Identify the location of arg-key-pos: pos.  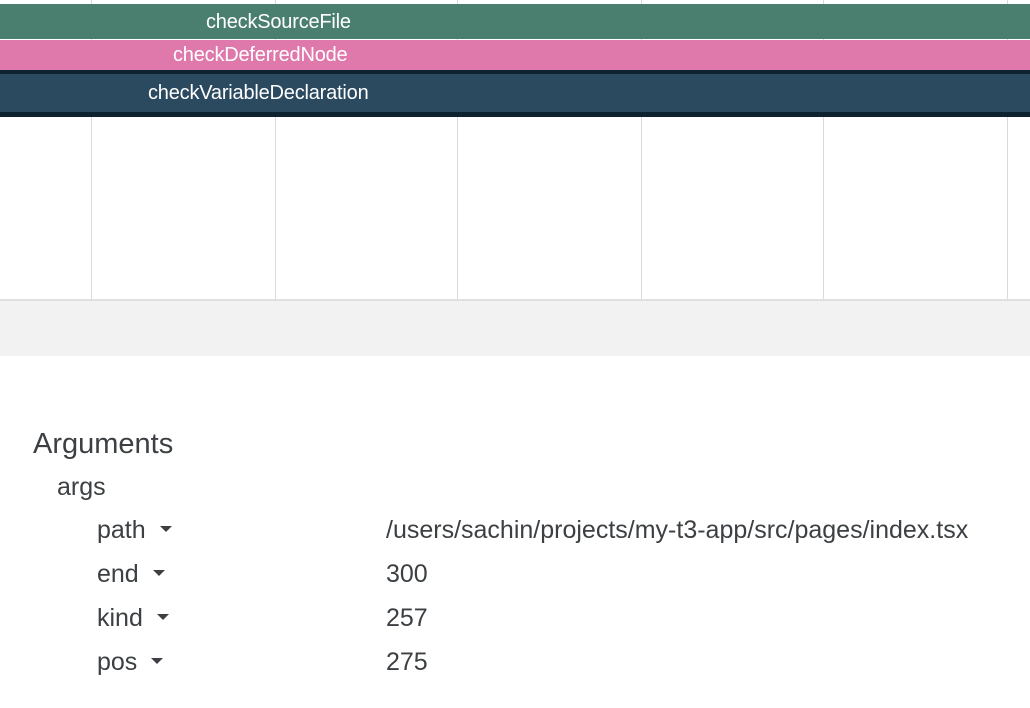
(130, 662).